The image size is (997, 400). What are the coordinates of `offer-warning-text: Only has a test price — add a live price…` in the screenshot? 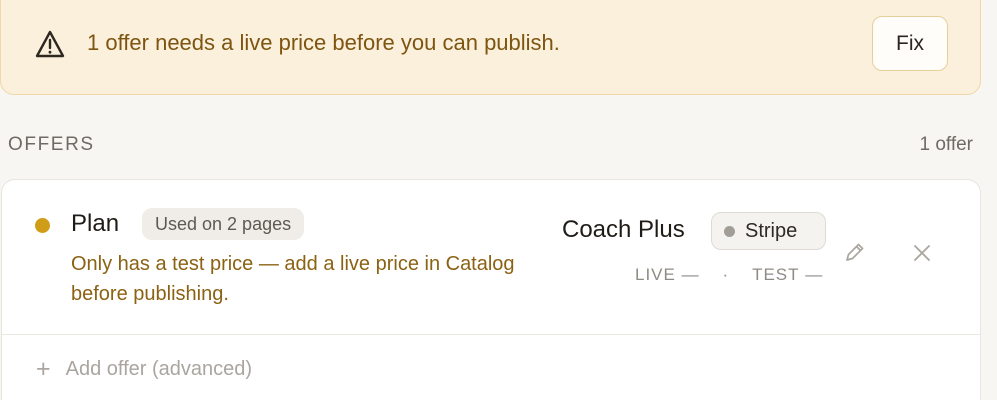 It's located at (293, 279).